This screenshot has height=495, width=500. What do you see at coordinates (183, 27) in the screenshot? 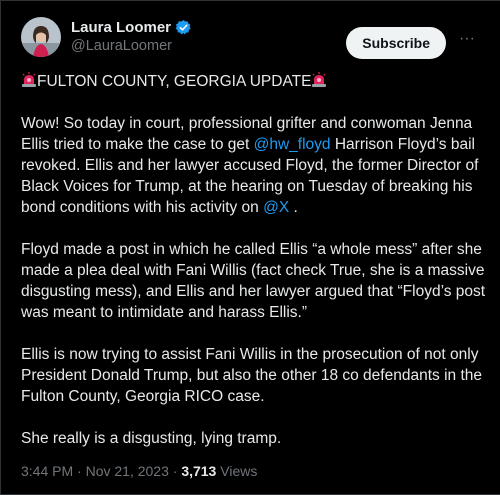
I see `verified-badge-icon` at bounding box center [183, 27].